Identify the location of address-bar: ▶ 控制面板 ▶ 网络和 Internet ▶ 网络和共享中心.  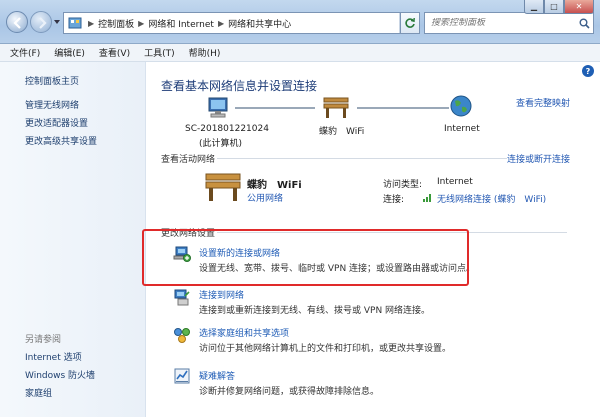
(240, 23).